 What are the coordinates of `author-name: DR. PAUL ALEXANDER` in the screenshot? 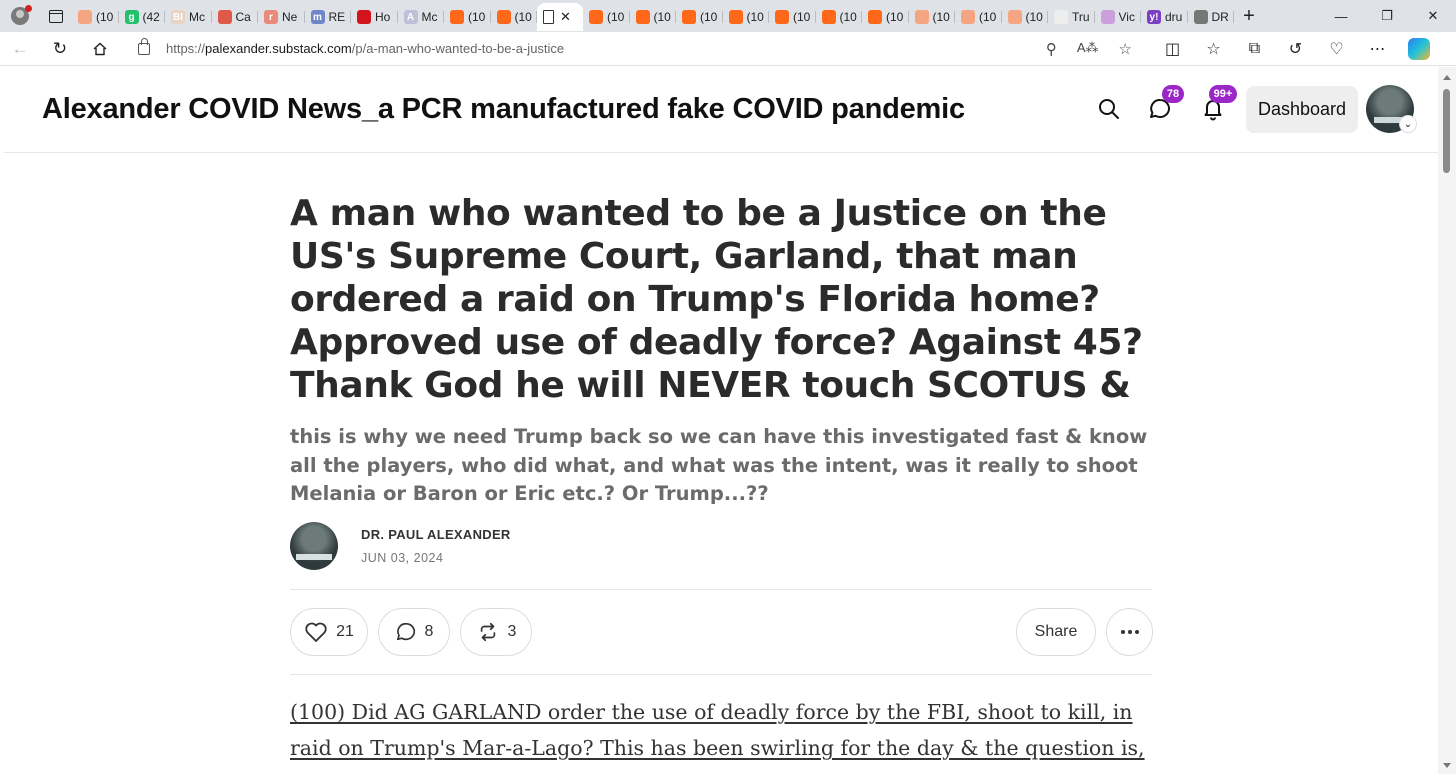 It's located at (436, 534).